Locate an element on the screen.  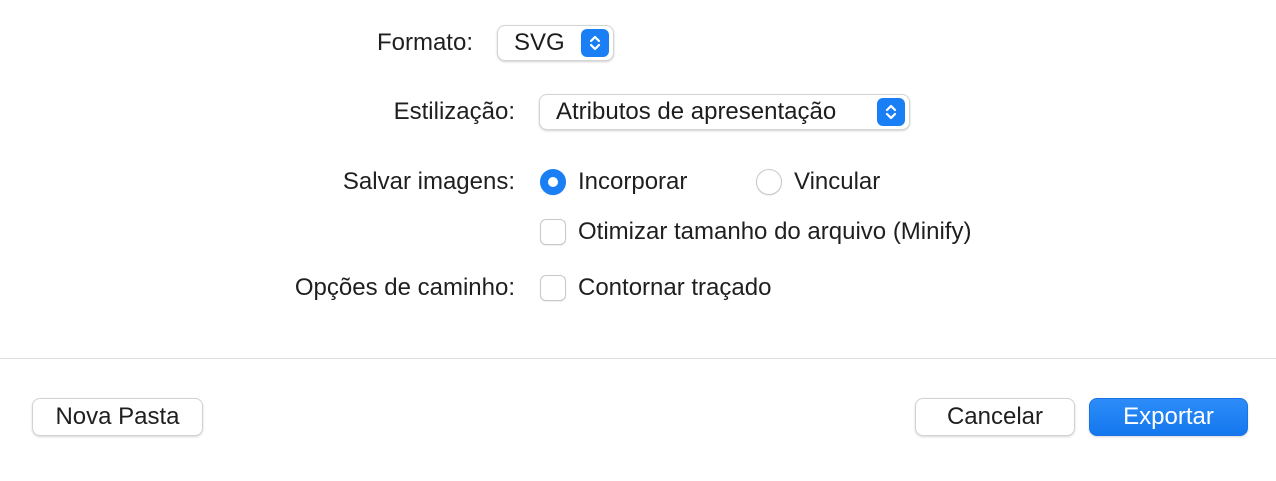
styling-popup: Atributos de apresentação is located at coordinates (724, 112).